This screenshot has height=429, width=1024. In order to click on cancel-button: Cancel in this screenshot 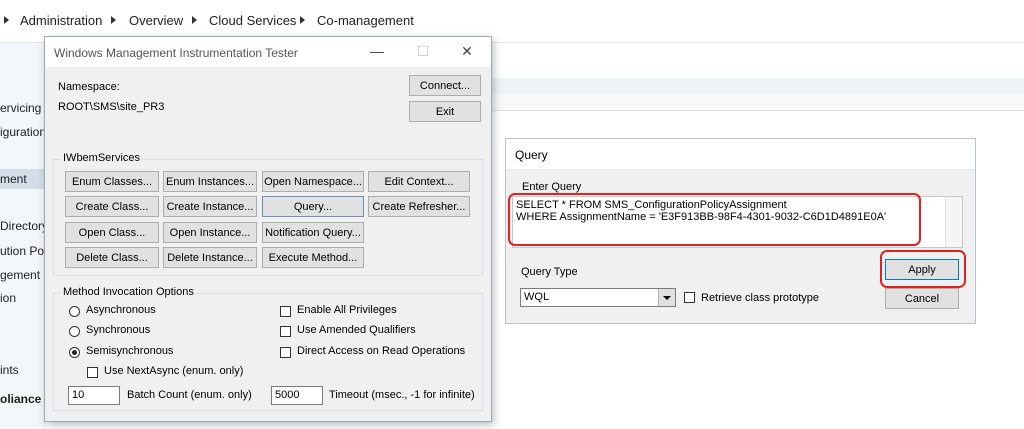, I will do `click(922, 298)`.